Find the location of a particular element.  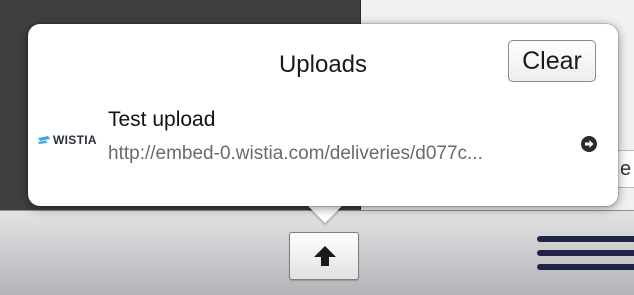

wistia-logo-text: WISTIA is located at coordinates (75, 140).